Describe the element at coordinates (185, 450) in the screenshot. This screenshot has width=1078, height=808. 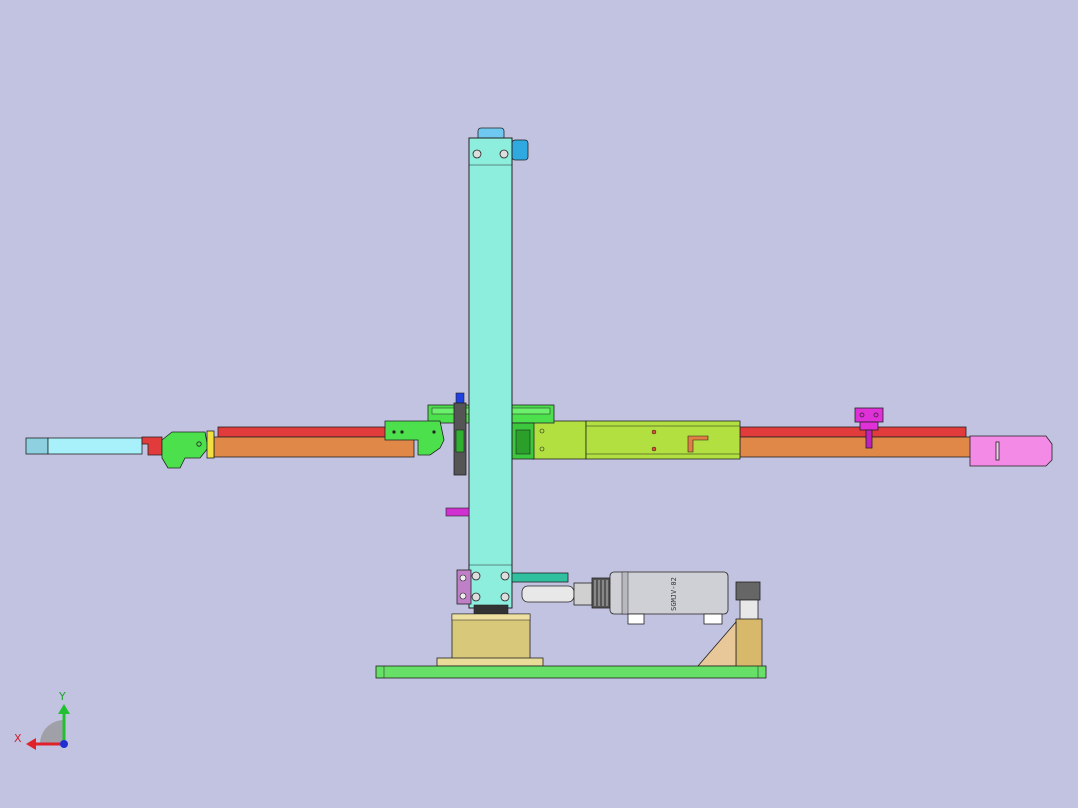
I see `gripper-left` at that location.